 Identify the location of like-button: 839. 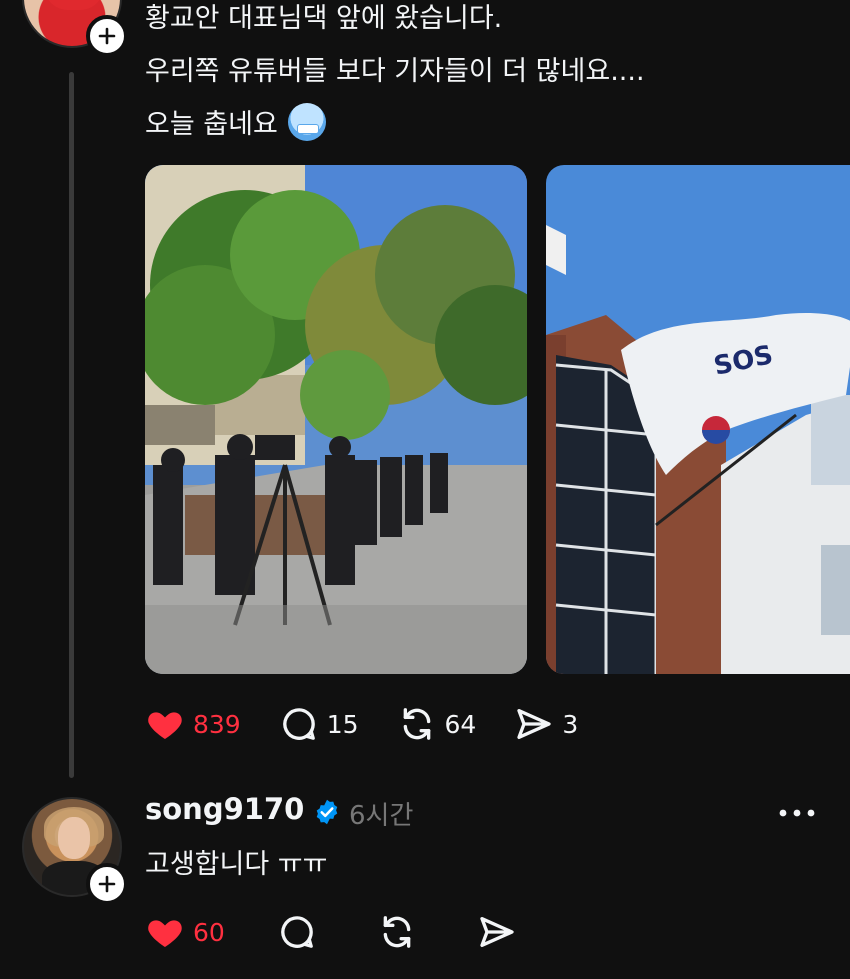
(193, 724).